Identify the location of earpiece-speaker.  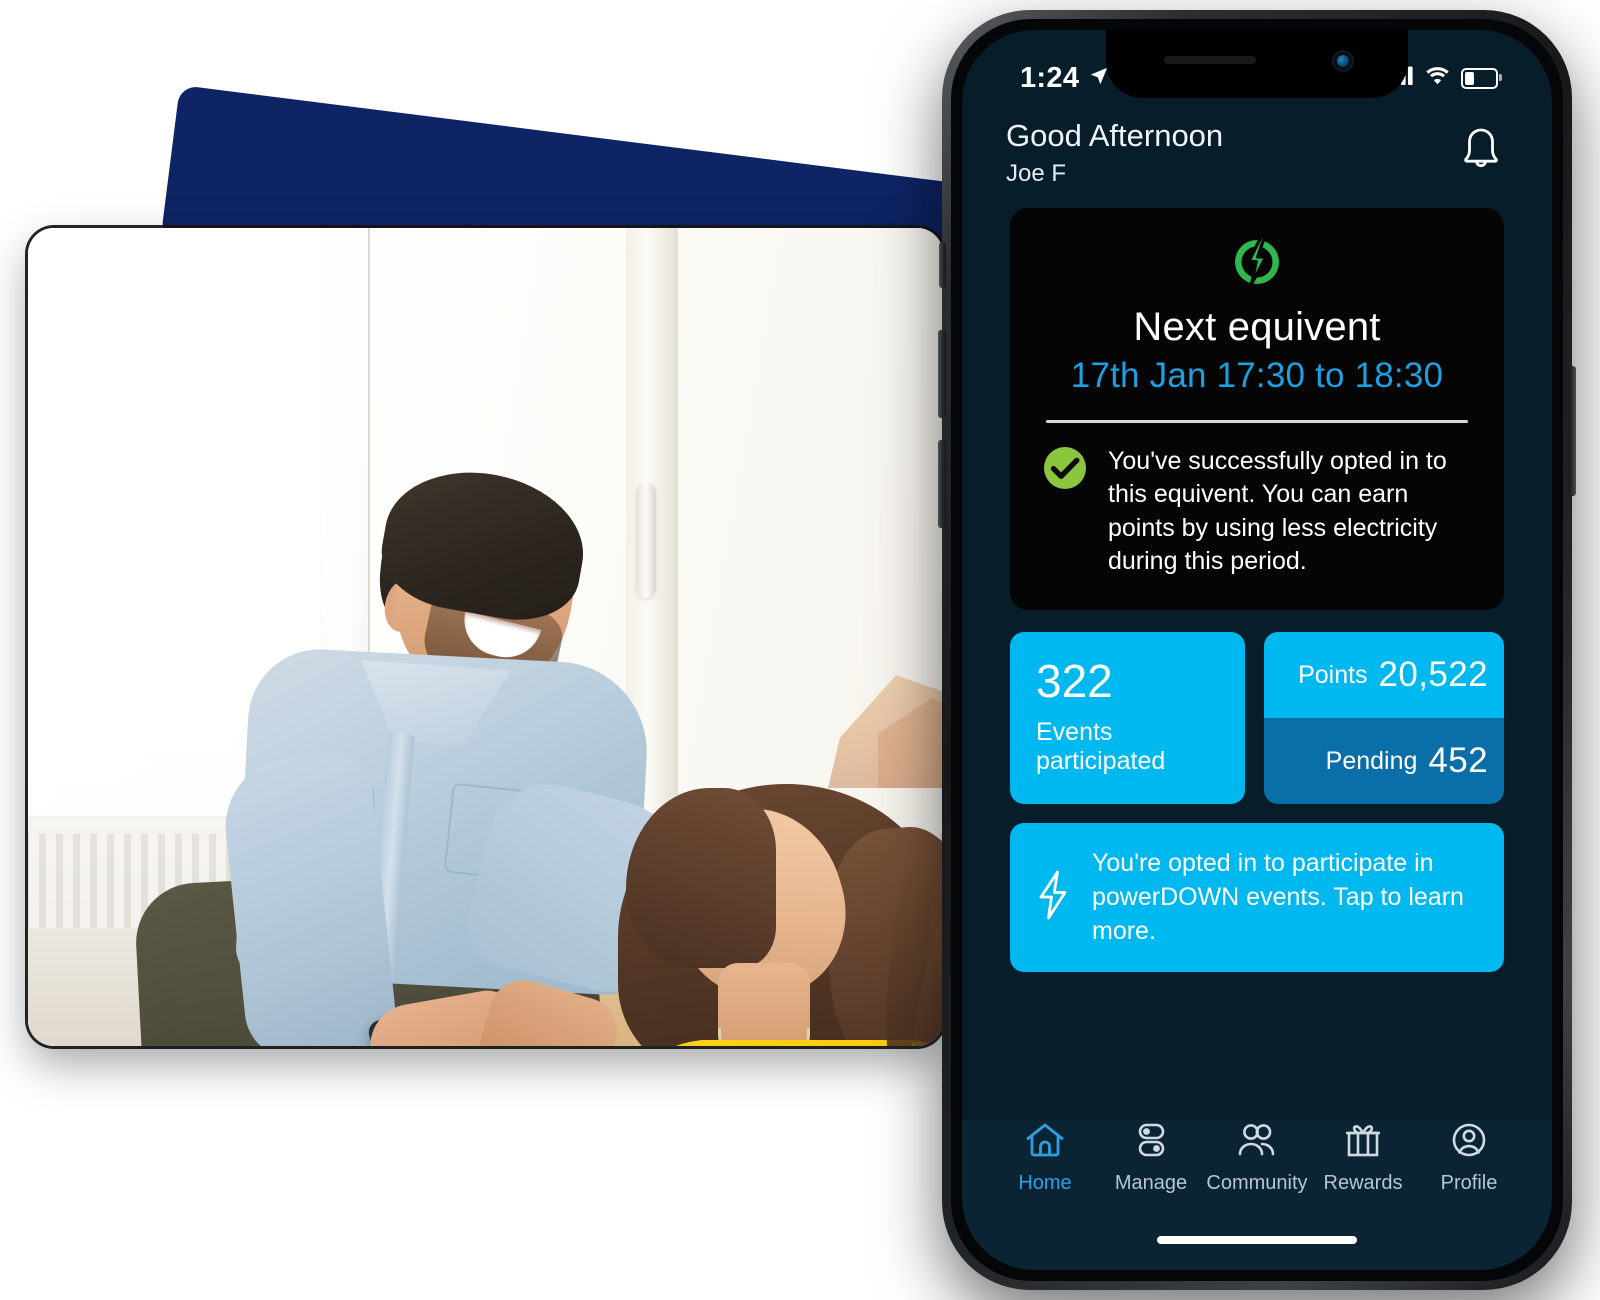
(1210, 60).